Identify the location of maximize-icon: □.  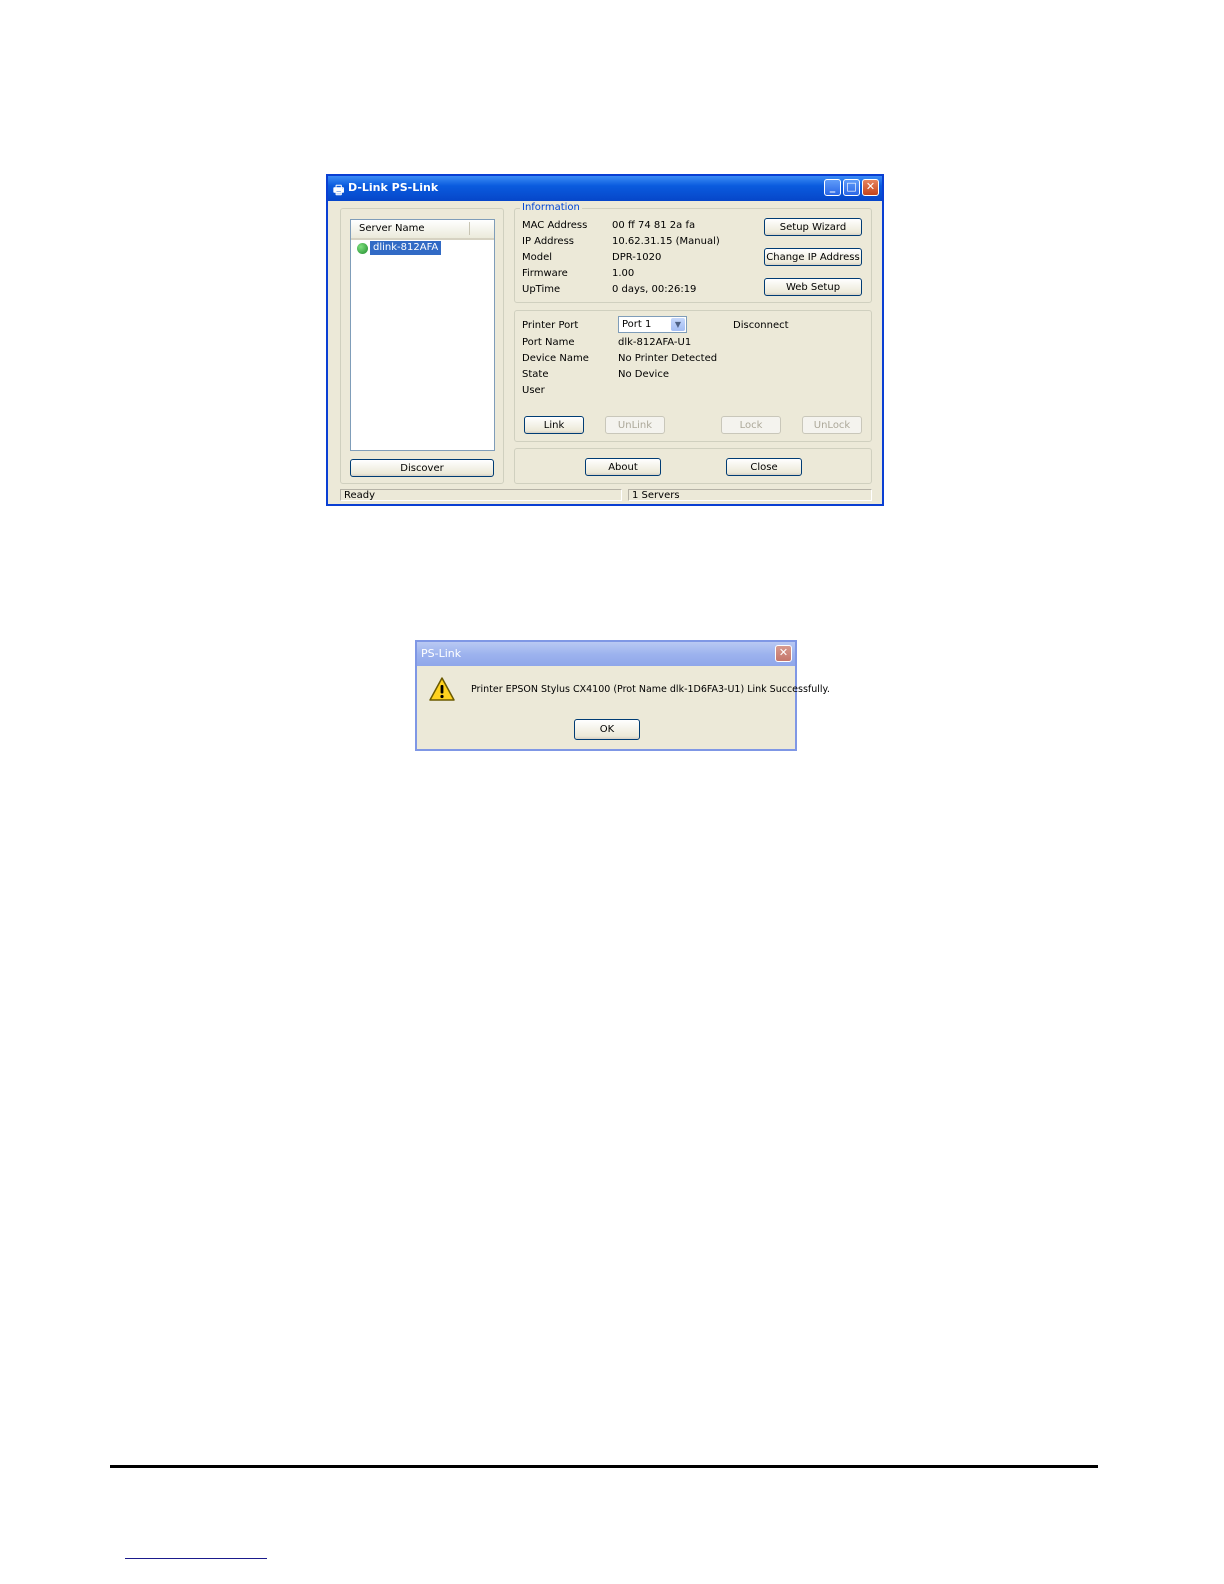
(851, 187).